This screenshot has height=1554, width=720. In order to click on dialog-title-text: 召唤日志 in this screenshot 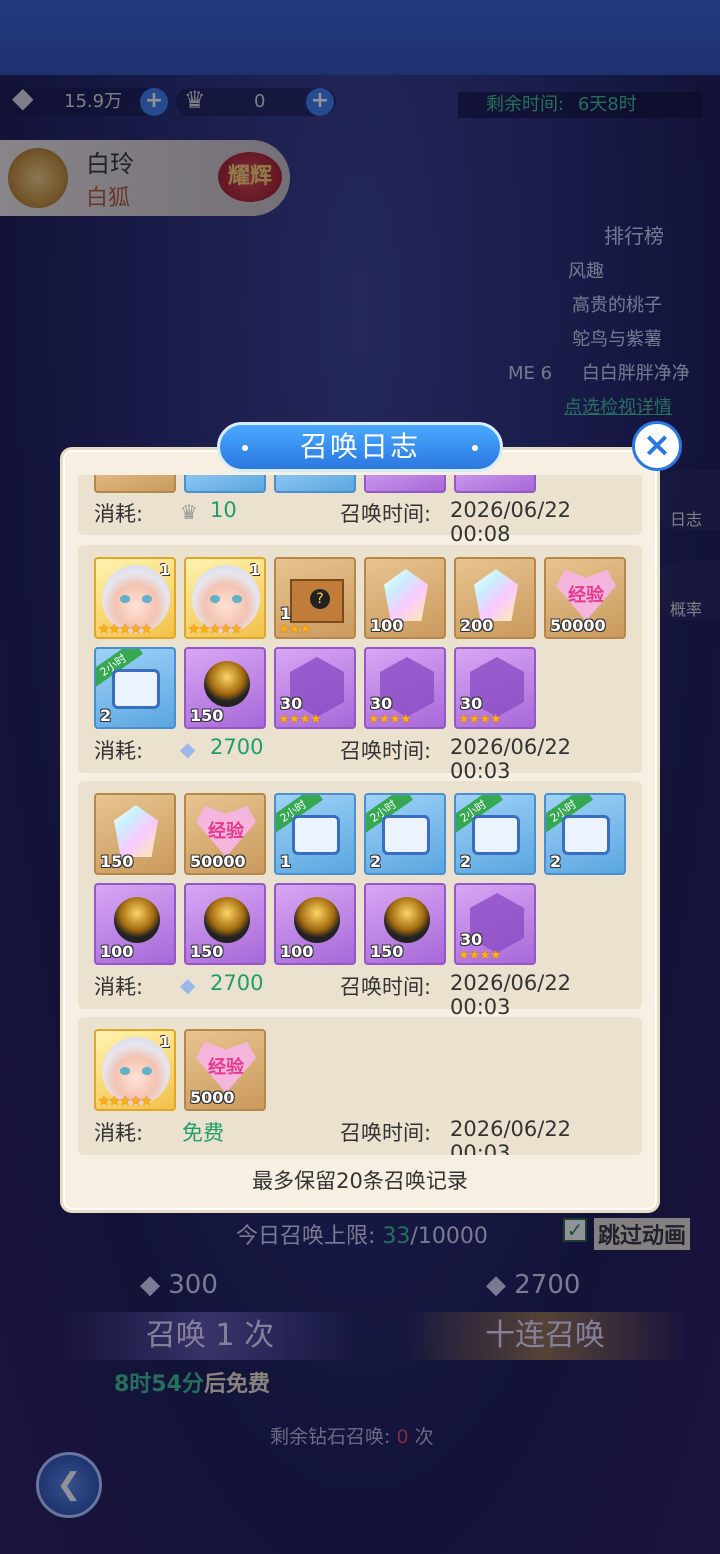, I will do `click(359, 446)`.